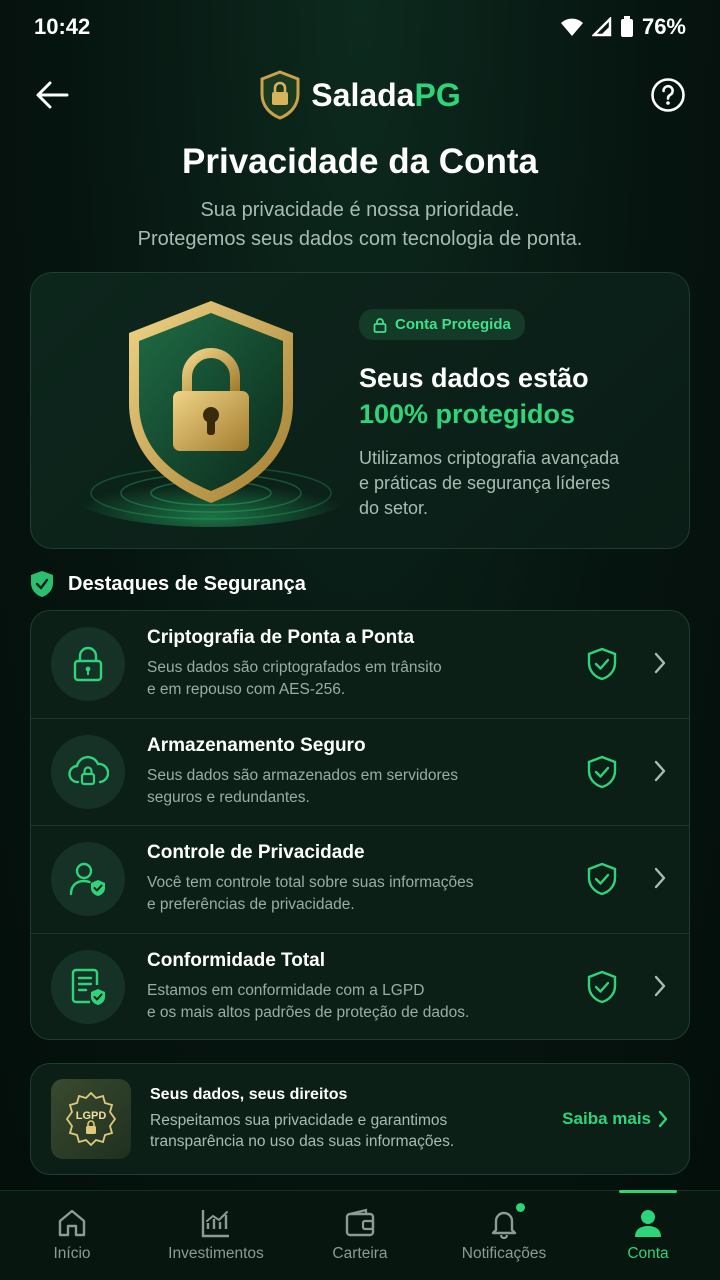 The width and height of the screenshot is (720, 1280). Describe the element at coordinates (474, 378) in the screenshot. I see `hero-heading: Seus dados estão` at that location.